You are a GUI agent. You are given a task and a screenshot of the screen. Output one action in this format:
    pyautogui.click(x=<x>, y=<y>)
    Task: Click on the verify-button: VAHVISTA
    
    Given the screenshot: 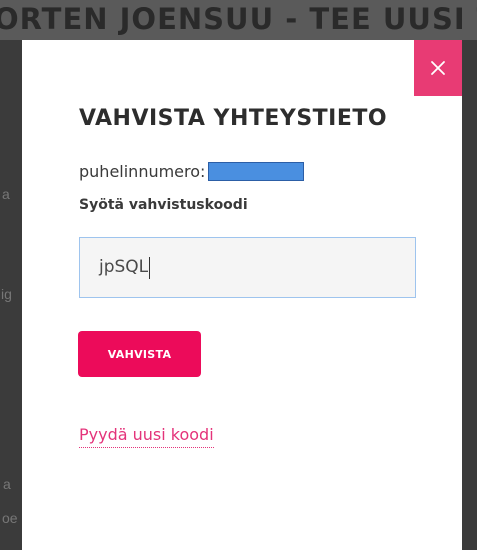 What is the action you would take?
    pyautogui.click(x=139, y=354)
    